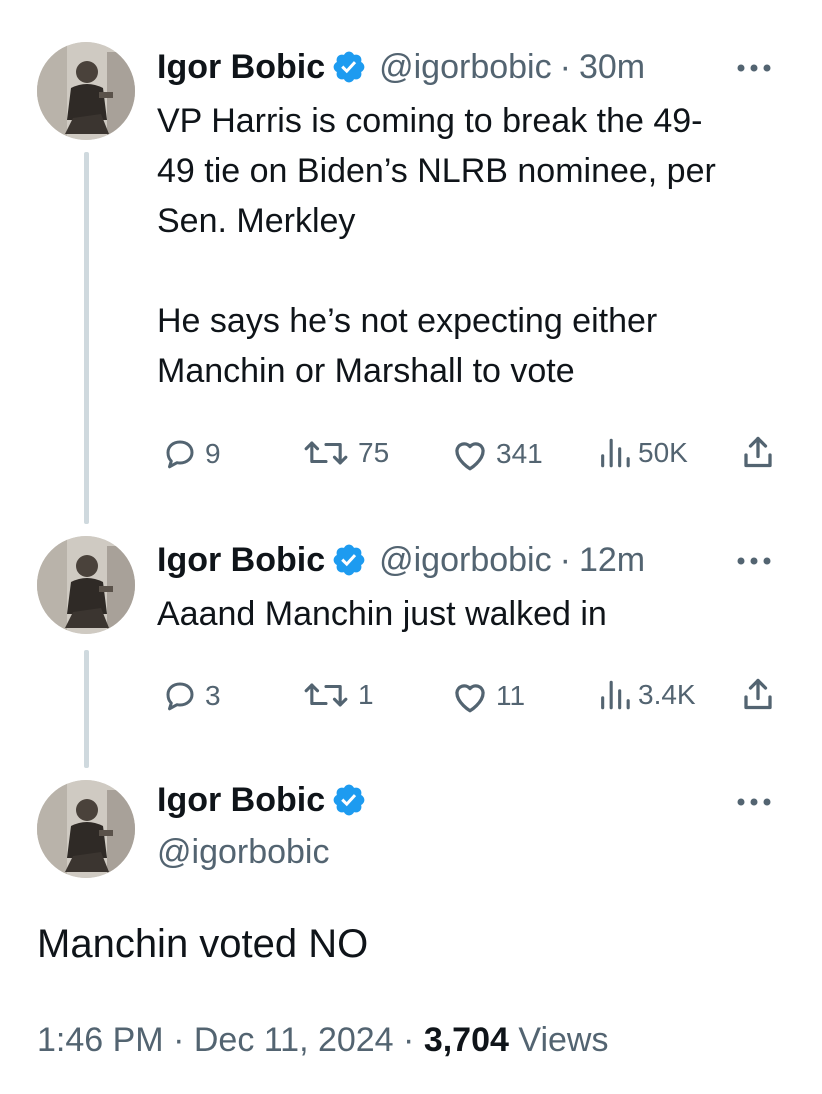 This screenshot has height=1094, width=822. I want to click on views-button: 3.4K, so click(646, 695).